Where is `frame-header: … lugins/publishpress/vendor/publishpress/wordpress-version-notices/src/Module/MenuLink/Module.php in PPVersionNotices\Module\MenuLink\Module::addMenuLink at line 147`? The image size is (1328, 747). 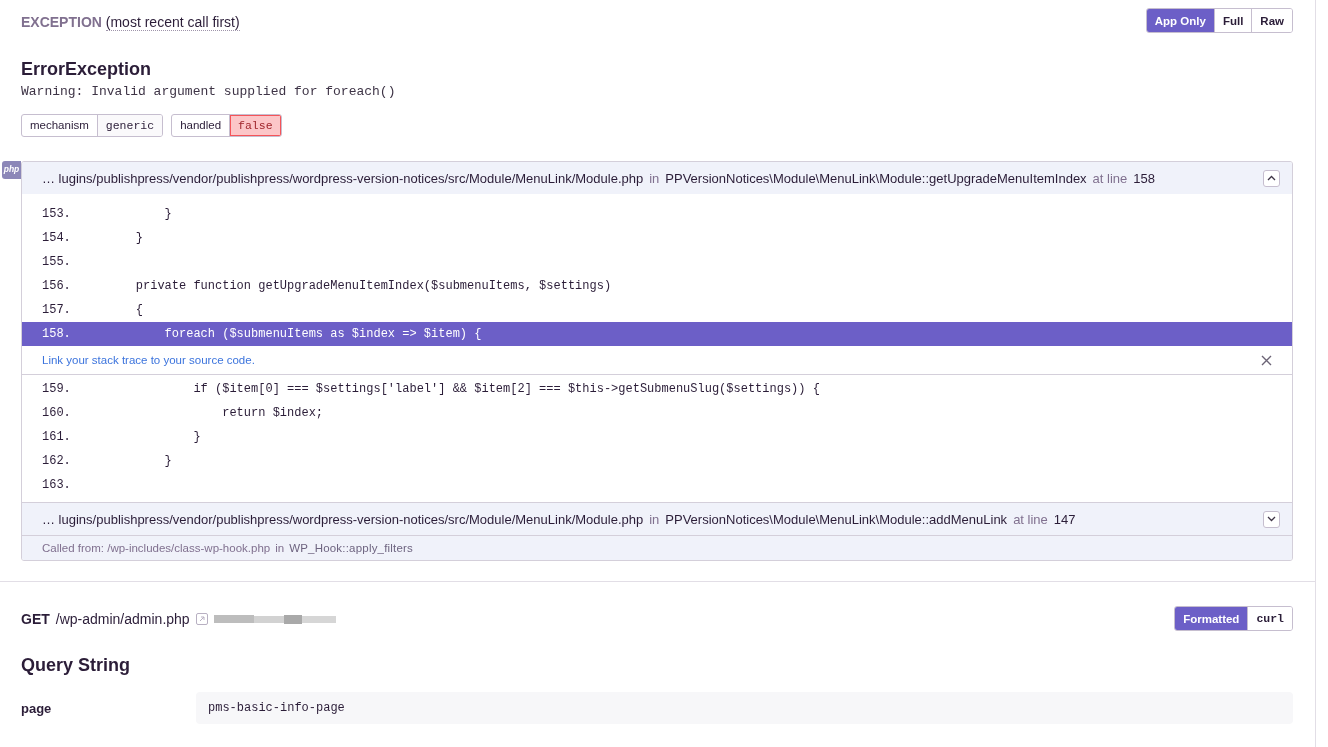 frame-header: … lugins/publishpress/vendor/publishpress/wordpress-version-notices/src/Module/MenuLink/Module.php in PPVersionNotices\Module\MenuLink\Module::addMenuLink at line 147 is located at coordinates (657, 518).